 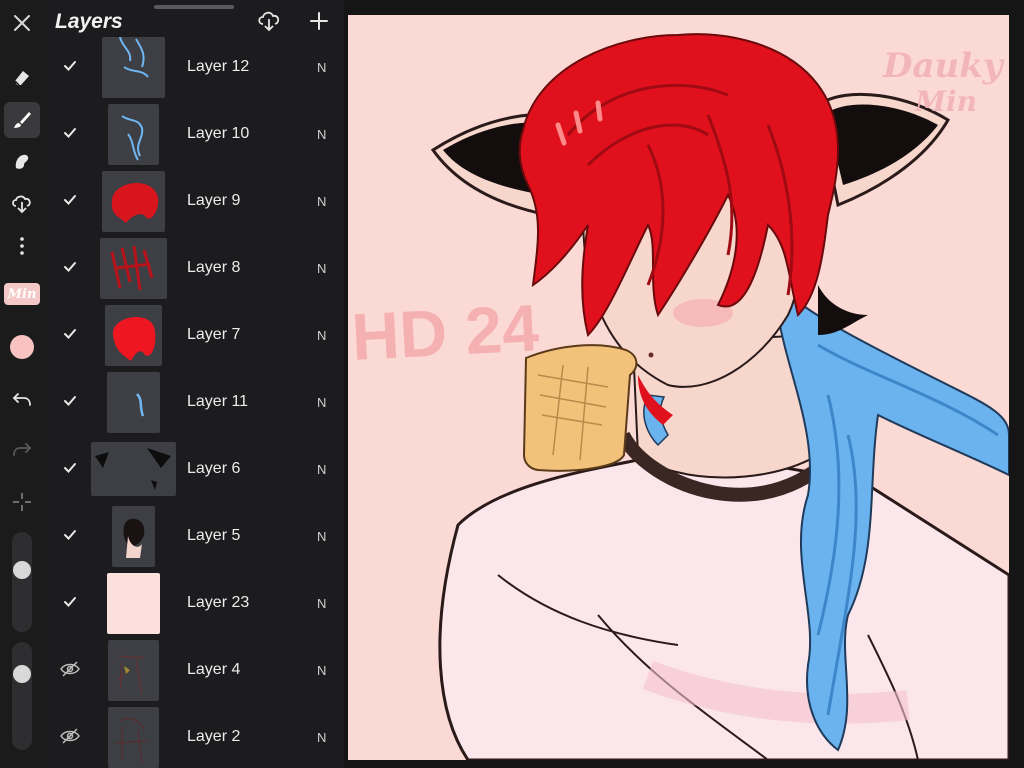 I want to click on color-swatch-button, so click(x=22, y=347).